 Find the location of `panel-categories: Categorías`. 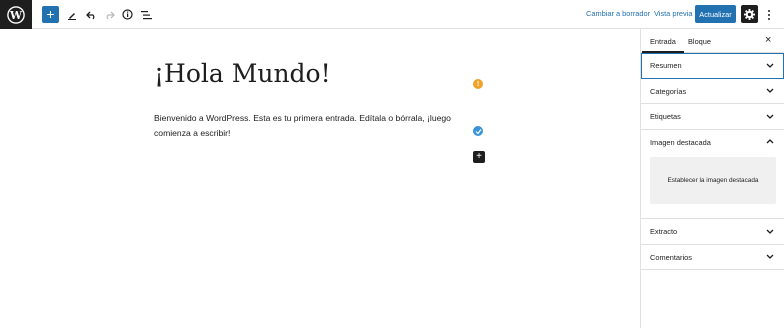

panel-categories: Categorías is located at coordinates (712, 91).